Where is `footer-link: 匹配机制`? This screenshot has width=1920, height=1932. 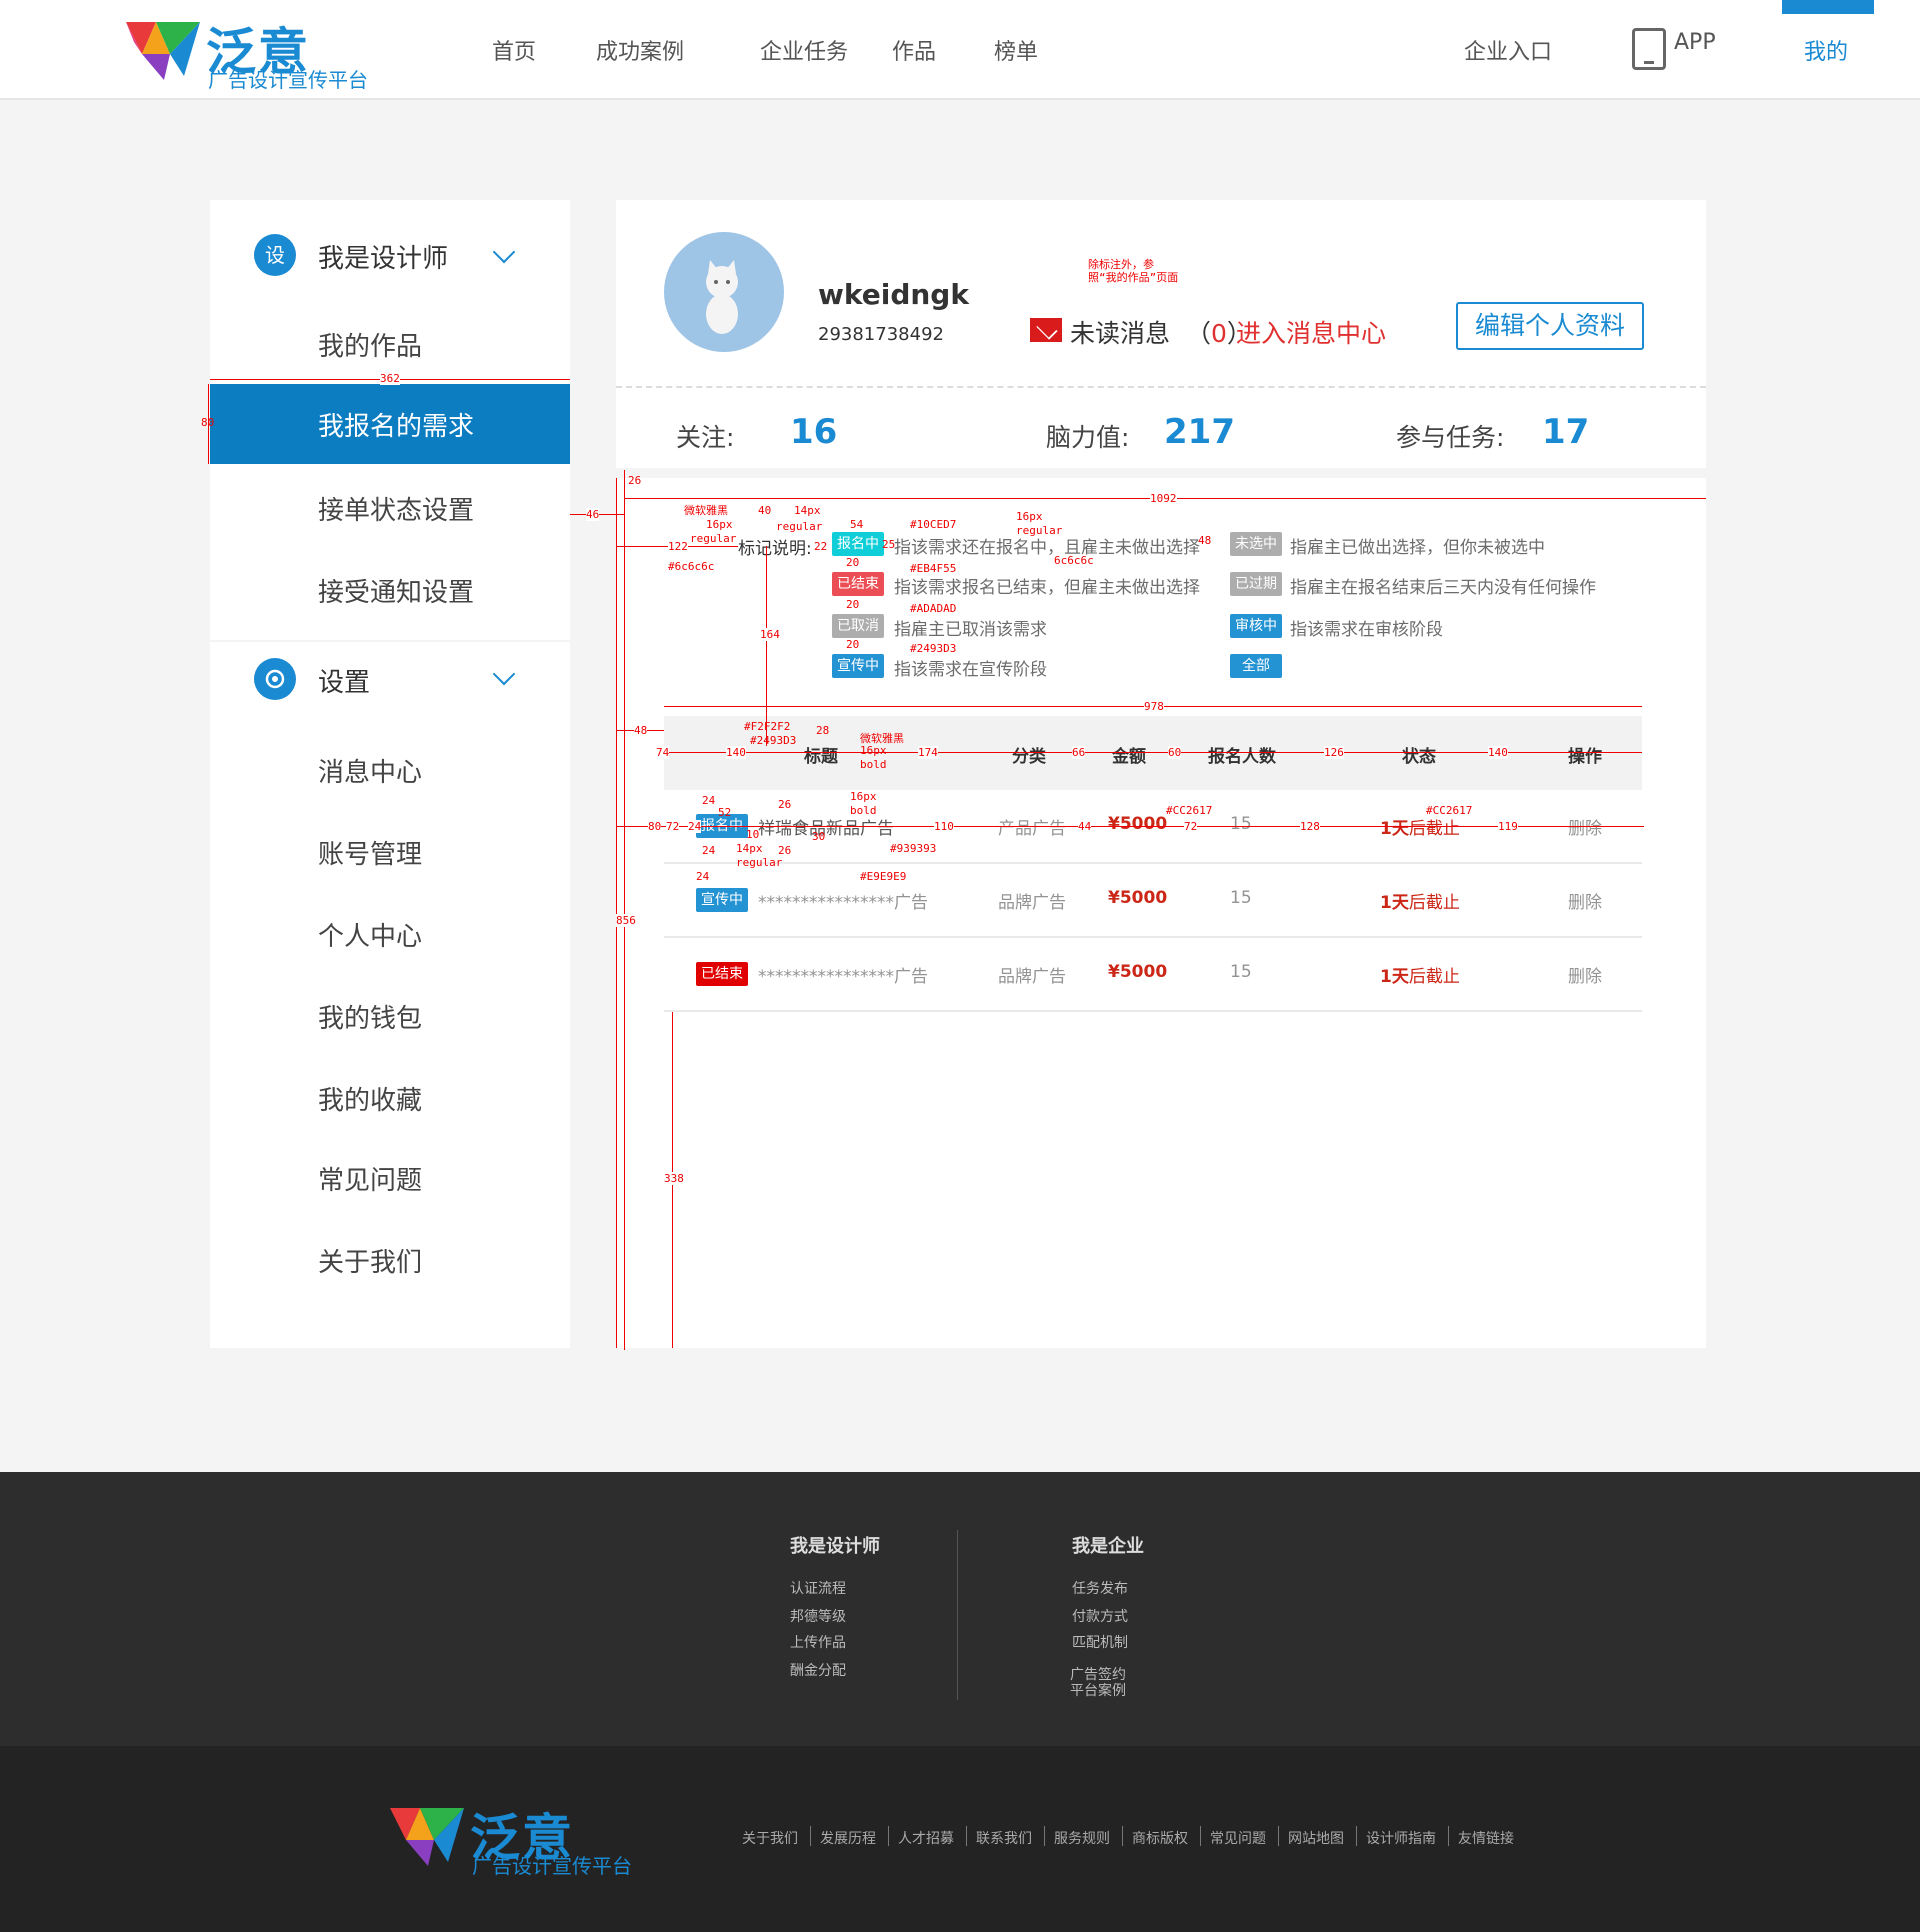 footer-link: 匹配机制 is located at coordinates (1100, 1642).